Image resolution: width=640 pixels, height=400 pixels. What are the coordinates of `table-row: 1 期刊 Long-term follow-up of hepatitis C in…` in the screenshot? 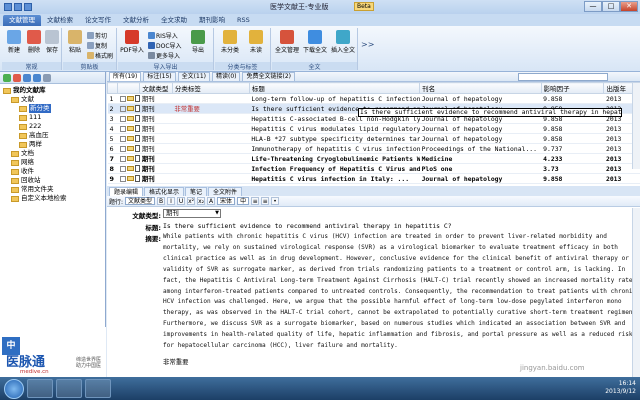 It's located at (373, 98).